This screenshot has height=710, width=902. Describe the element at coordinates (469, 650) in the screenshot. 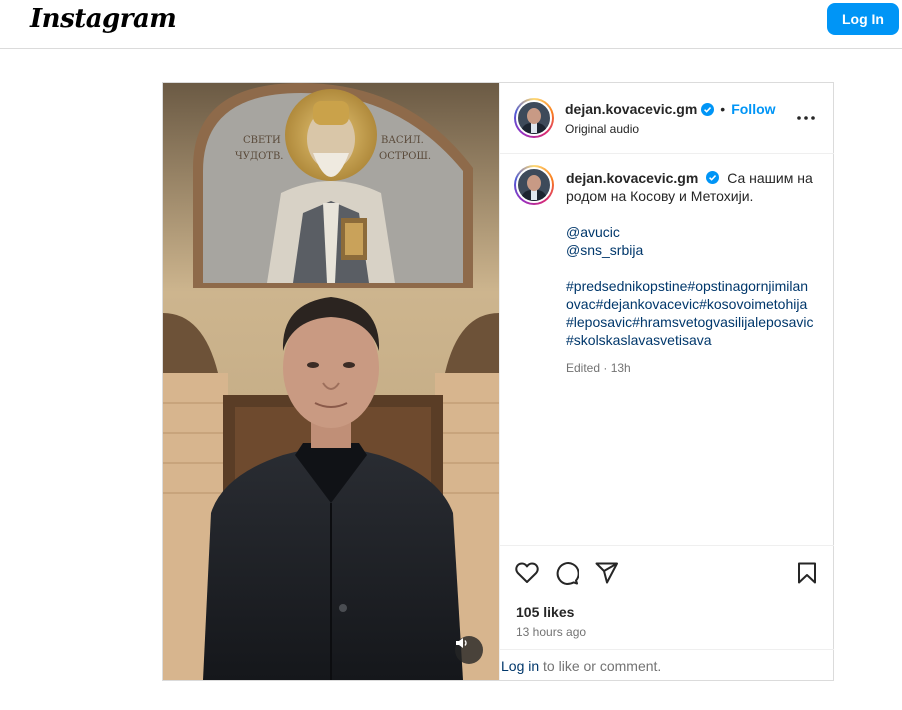

I see `sound-toggle-button` at that location.